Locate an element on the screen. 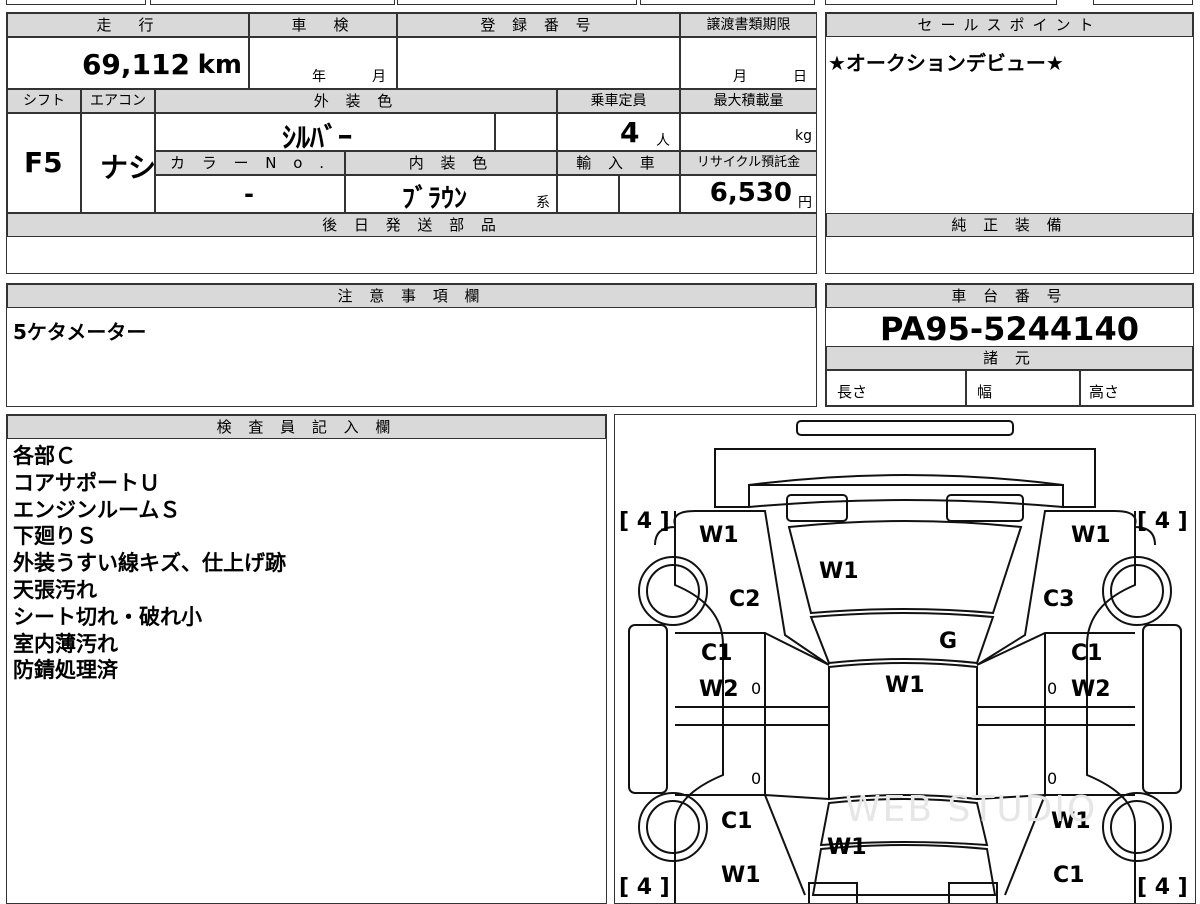 The image size is (1200, 904). mark-hood: W1 is located at coordinates (839, 571).